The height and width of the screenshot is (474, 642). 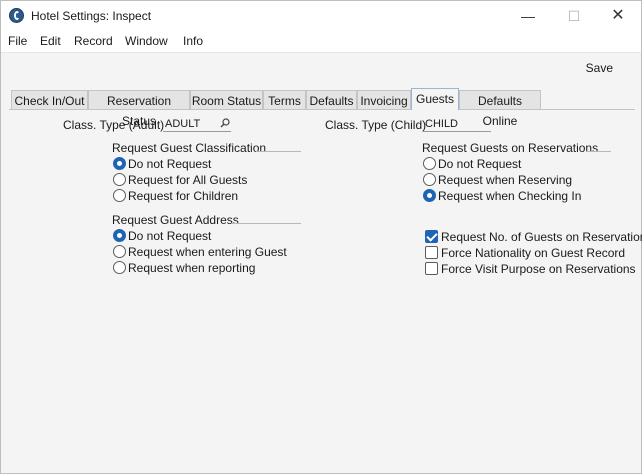 I want to click on radio-address-reporting, so click(x=119, y=267).